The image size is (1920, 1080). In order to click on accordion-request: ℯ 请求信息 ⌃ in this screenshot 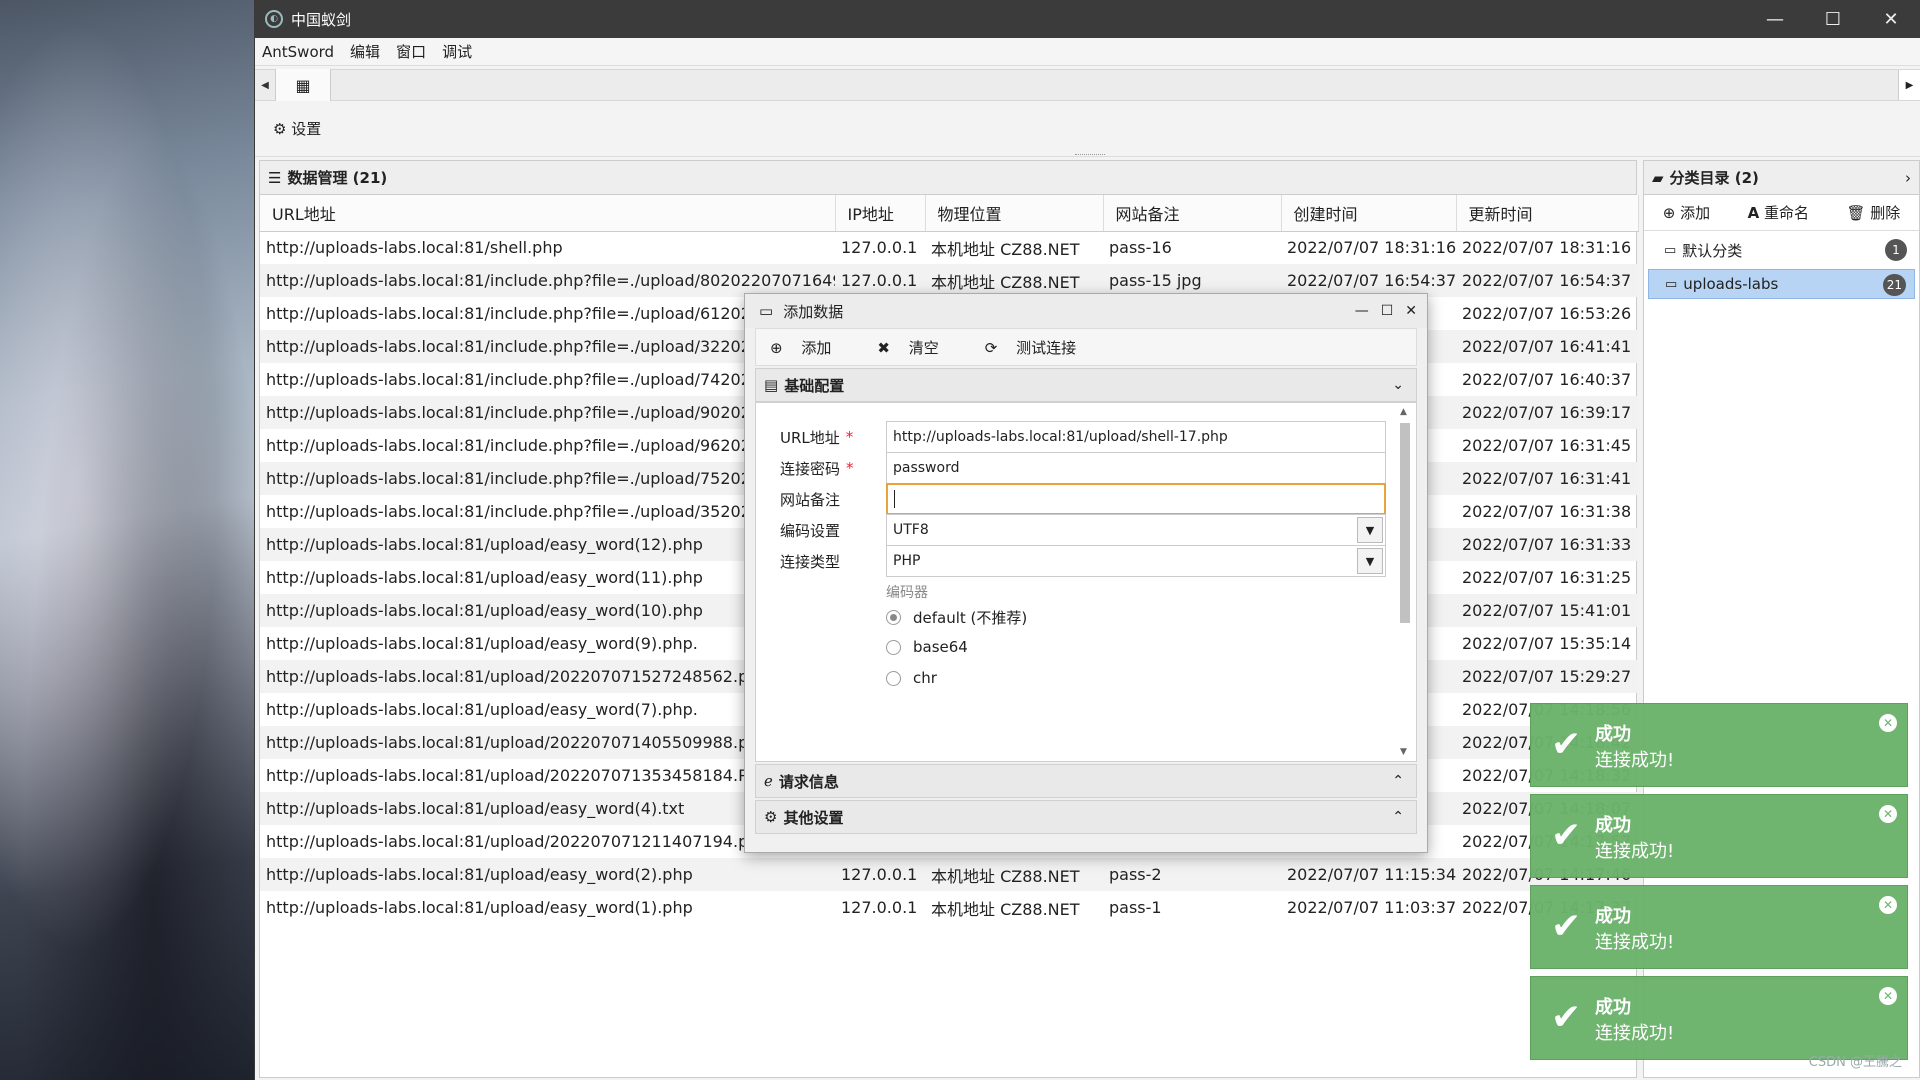, I will do `click(1086, 781)`.